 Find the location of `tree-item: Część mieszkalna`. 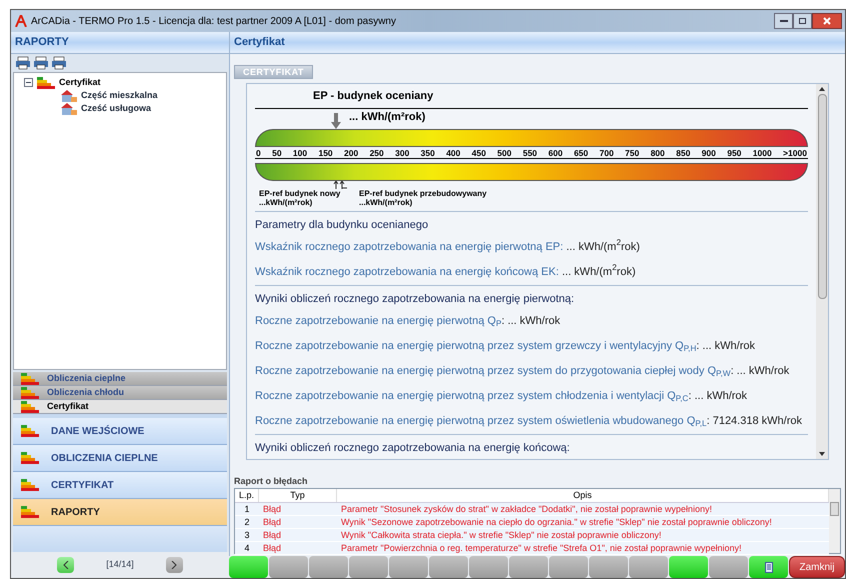

tree-item: Część mieszkalna is located at coordinates (119, 95).